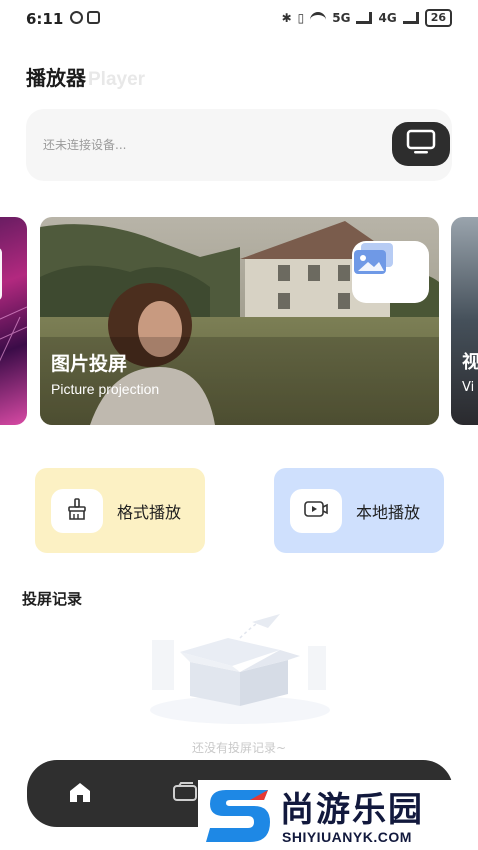 The image size is (478, 850). I want to click on local-play-label: 本地播放, so click(388, 512).